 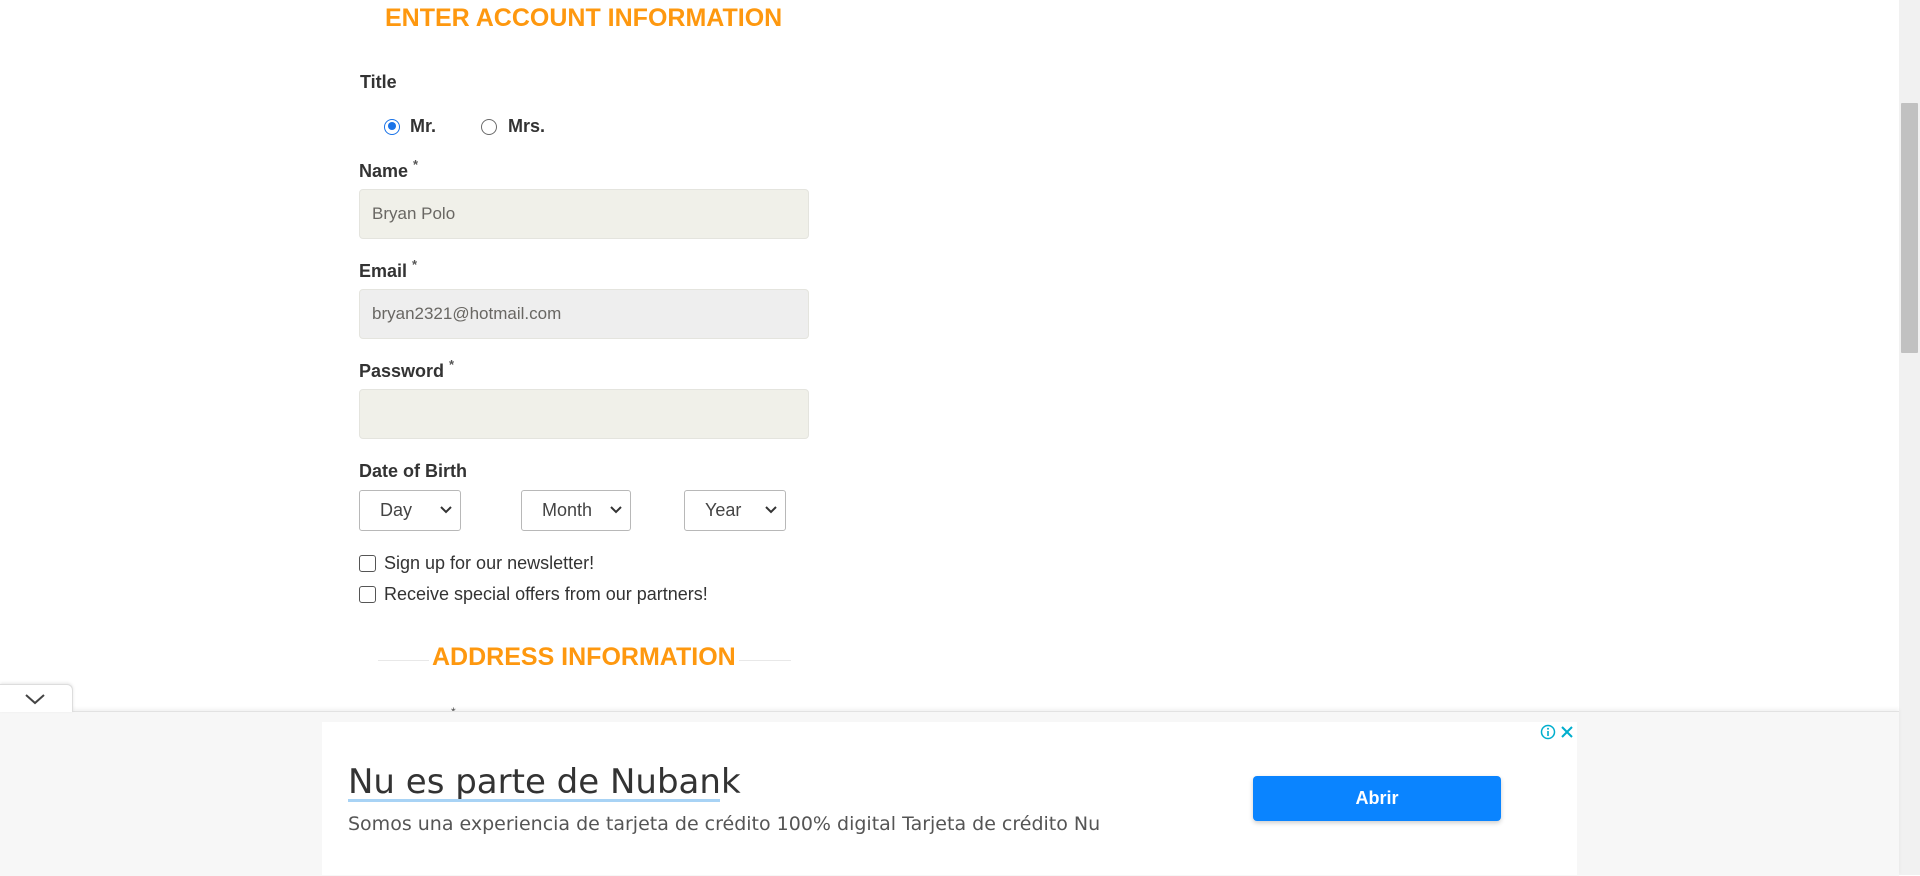 What do you see at coordinates (392, 126) in the screenshot?
I see `radio-mr-circle` at bounding box center [392, 126].